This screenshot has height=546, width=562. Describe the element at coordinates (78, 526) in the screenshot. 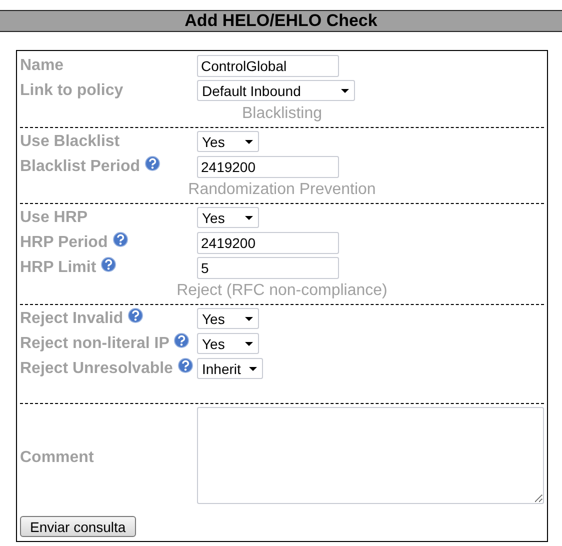

I see `submit-button: Enviar consulta` at that location.